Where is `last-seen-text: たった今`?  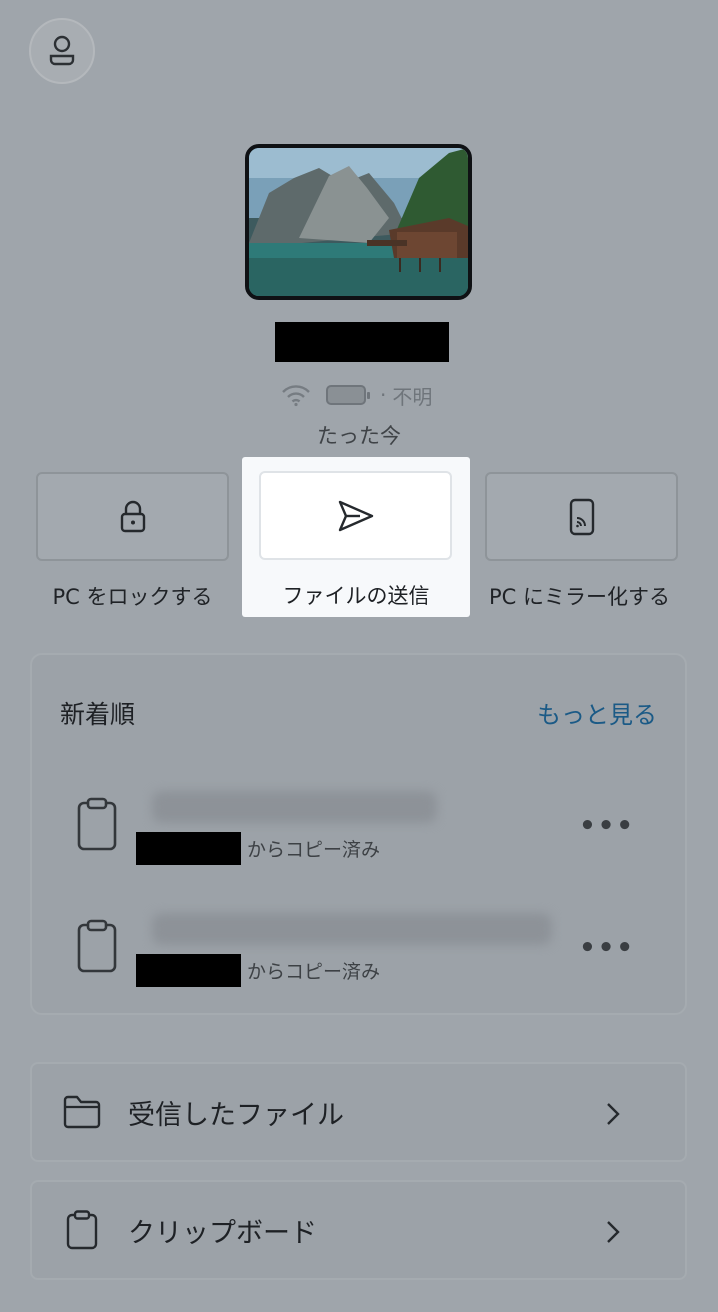 last-seen-text: たった今 is located at coordinates (359, 436).